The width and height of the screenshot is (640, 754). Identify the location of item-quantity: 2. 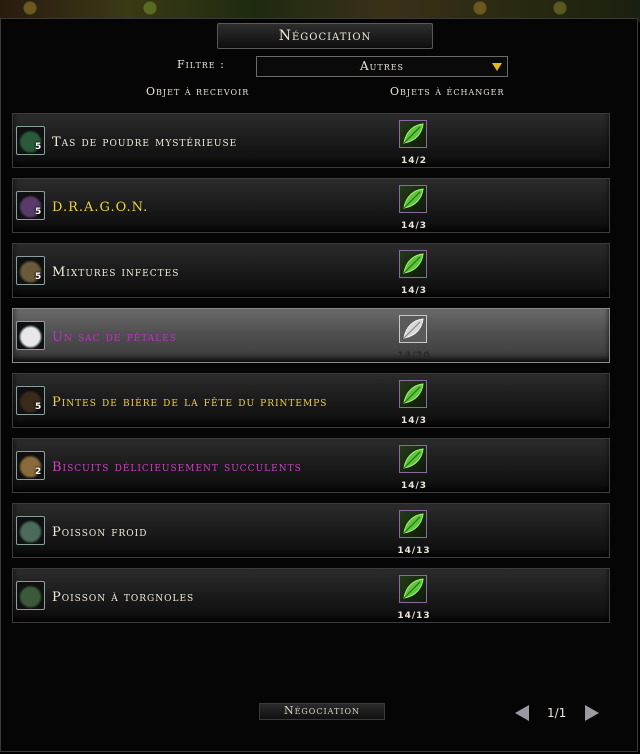
(38, 472).